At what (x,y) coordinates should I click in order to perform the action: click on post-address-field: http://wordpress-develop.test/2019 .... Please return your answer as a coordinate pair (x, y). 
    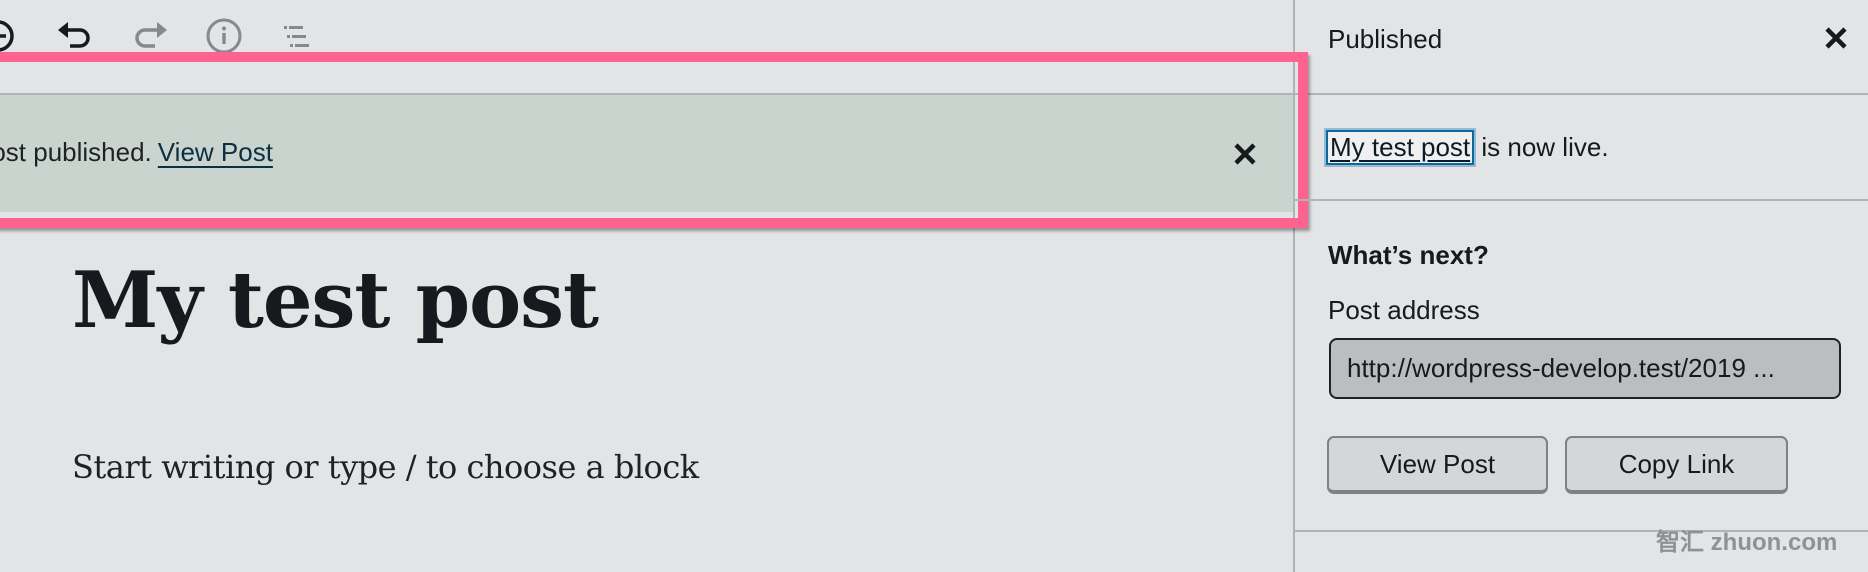
    Looking at the image, I should click on (1585, 368).